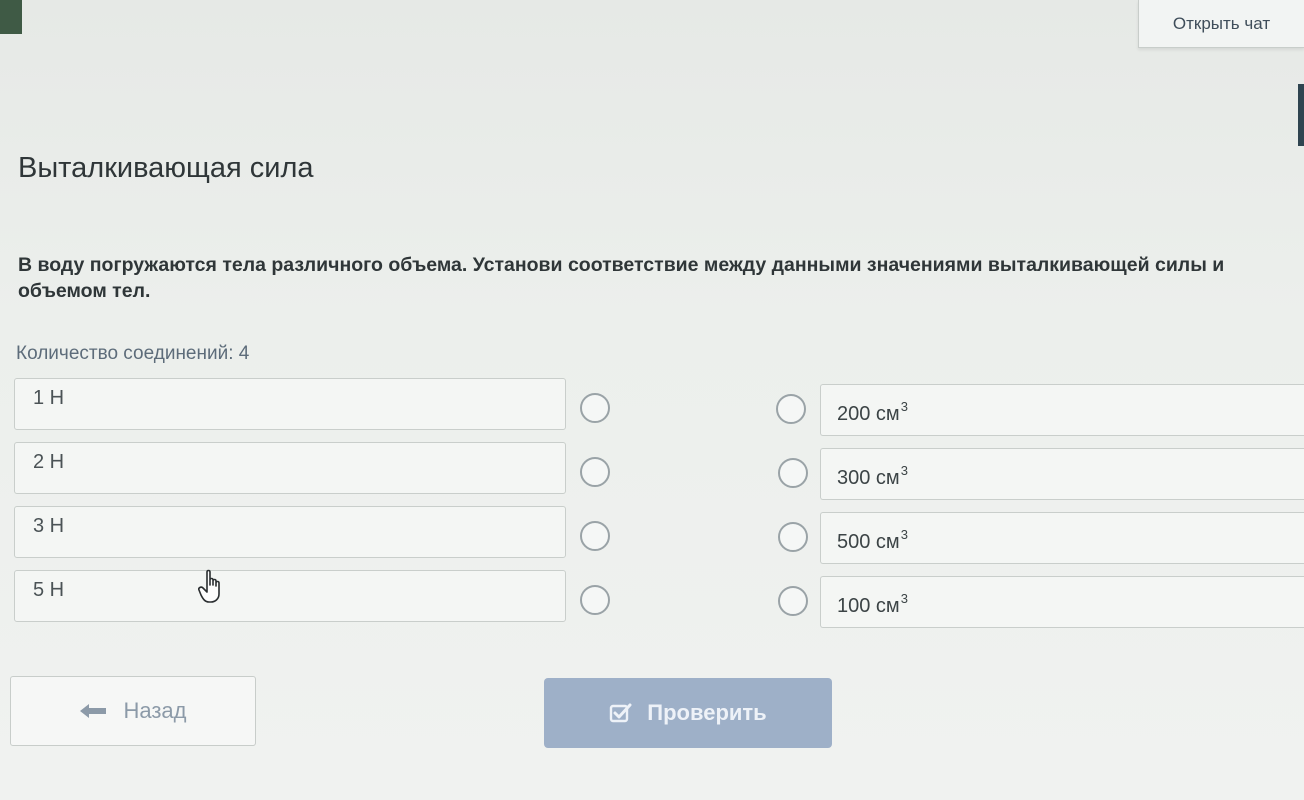  I want to click on back-button: Назад, so click(133, 711).